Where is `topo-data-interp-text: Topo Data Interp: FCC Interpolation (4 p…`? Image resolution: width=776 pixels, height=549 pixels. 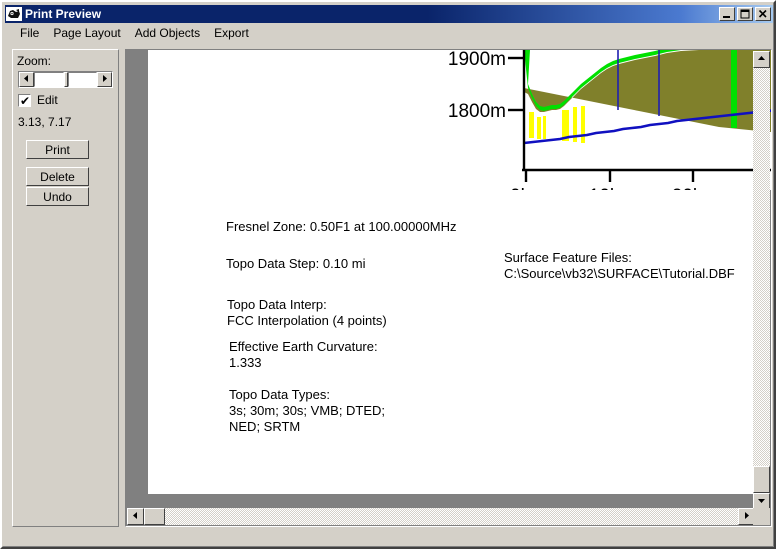
topo-data-interp-text: Topo Data Interp: FCC Interpolation (4 p… is located at coordinates (307, 313).